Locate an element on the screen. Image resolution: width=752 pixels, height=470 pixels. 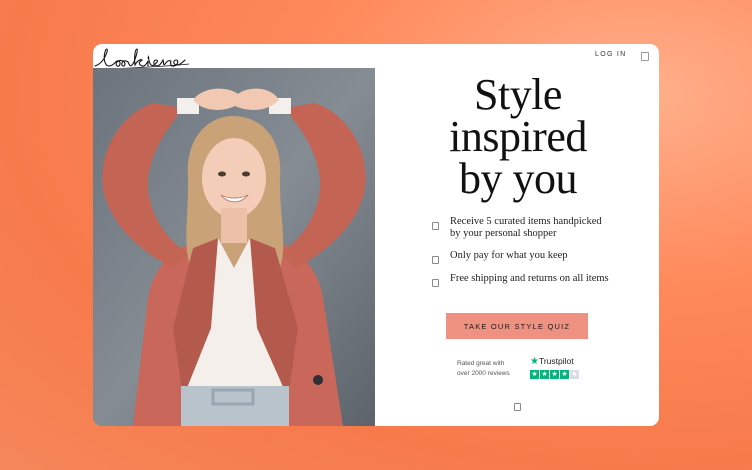
trustpilot-label: Trustpilot is located at coordinates (556, 361).